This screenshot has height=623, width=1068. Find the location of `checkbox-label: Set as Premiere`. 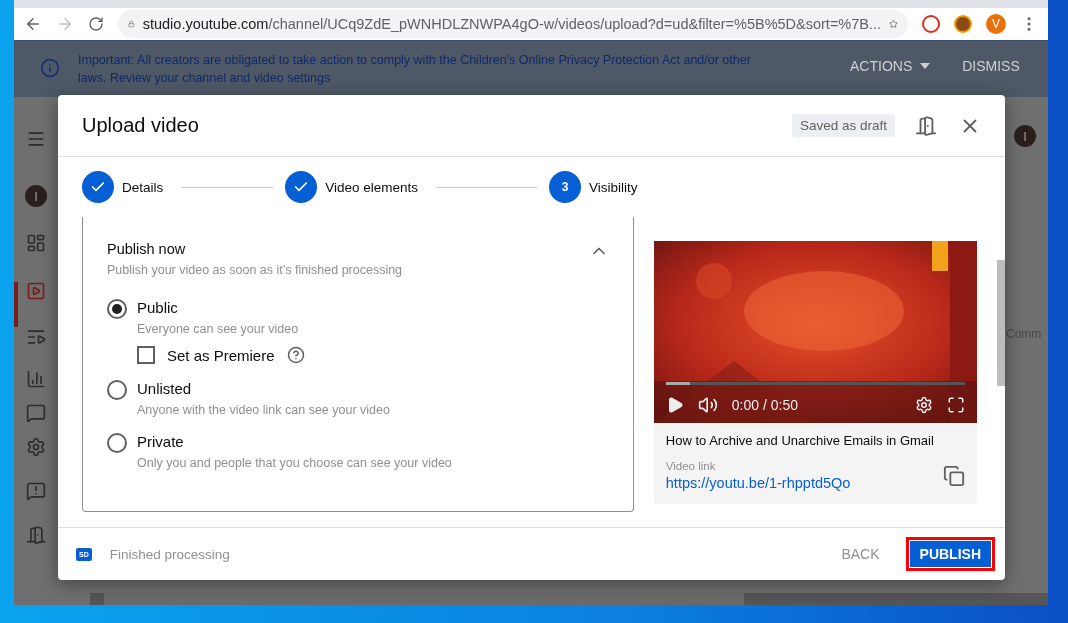

checkbox-label: Set as Premiere is located at coordinates (221, 355).